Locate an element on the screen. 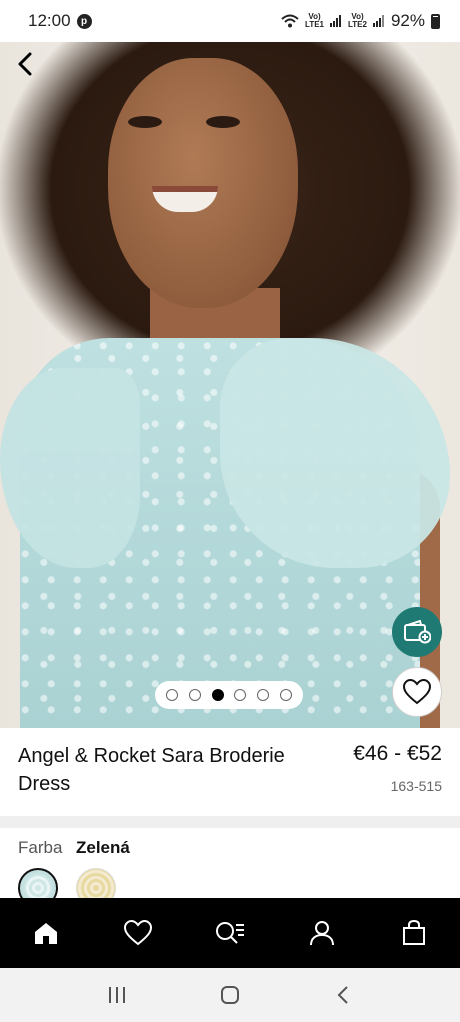 Image resolution: width=460 pixels, height=1022 pixels. product-name: Angel & Rocket Sara Broderie Dress is located at coordinates (151, 770).